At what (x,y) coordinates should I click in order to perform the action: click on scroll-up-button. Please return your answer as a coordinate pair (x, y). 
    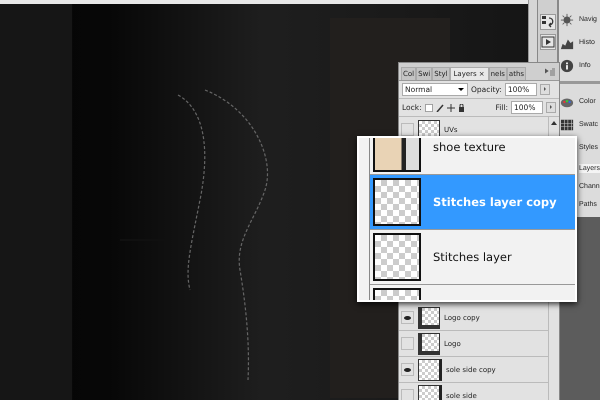
    Looking at the image, I should click on (554, 123).